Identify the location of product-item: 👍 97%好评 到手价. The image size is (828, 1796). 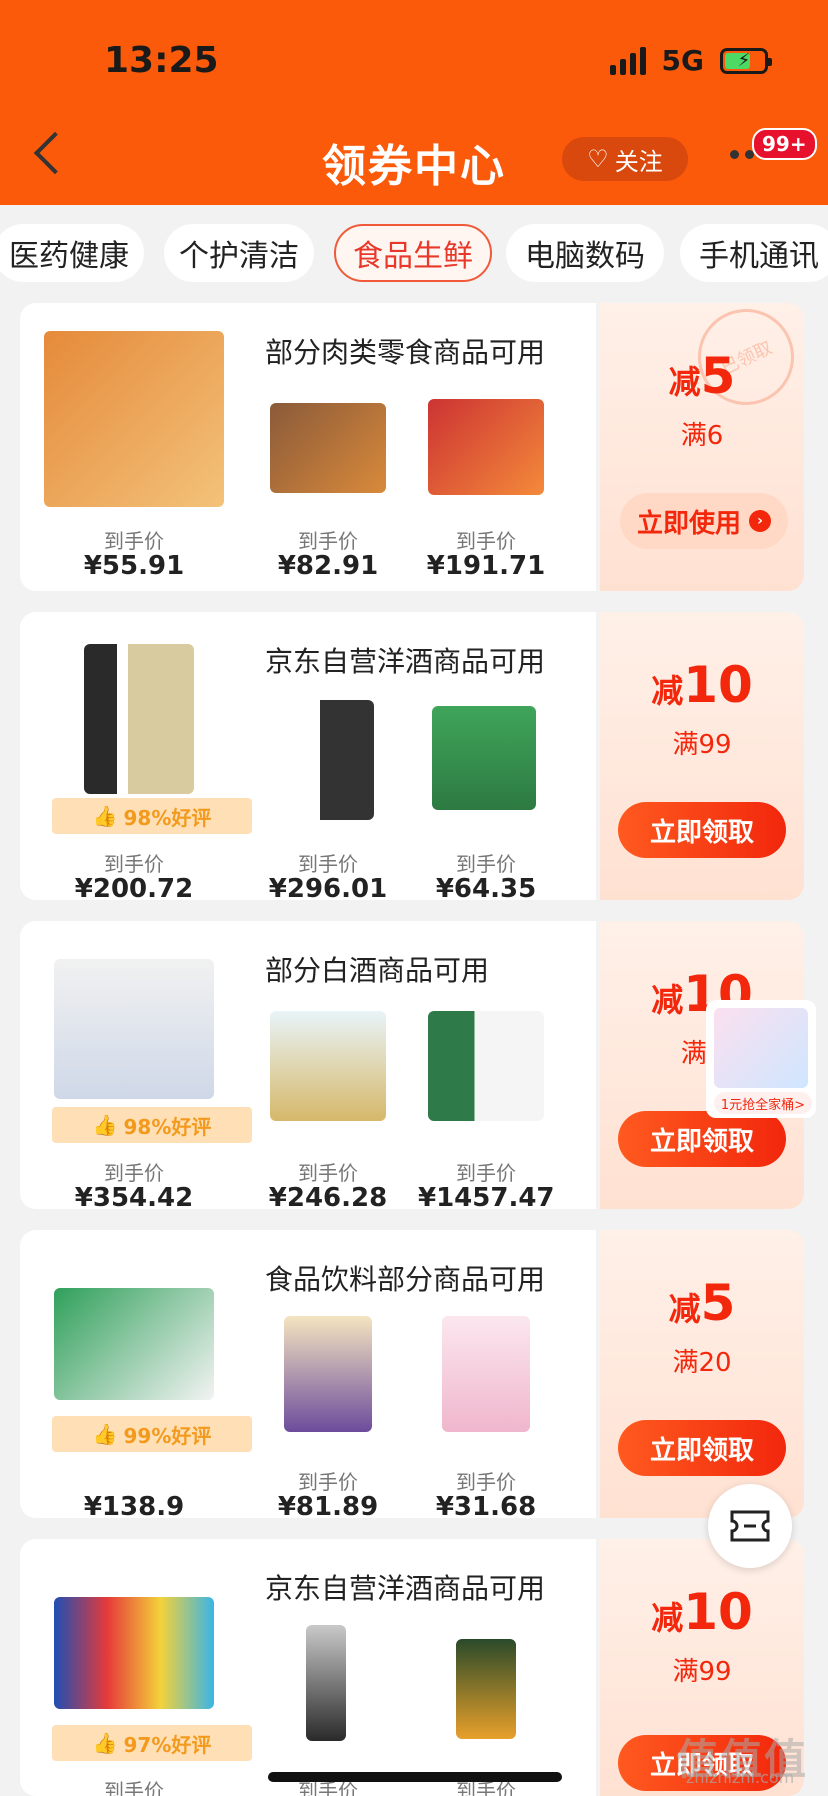
(146, 1679).